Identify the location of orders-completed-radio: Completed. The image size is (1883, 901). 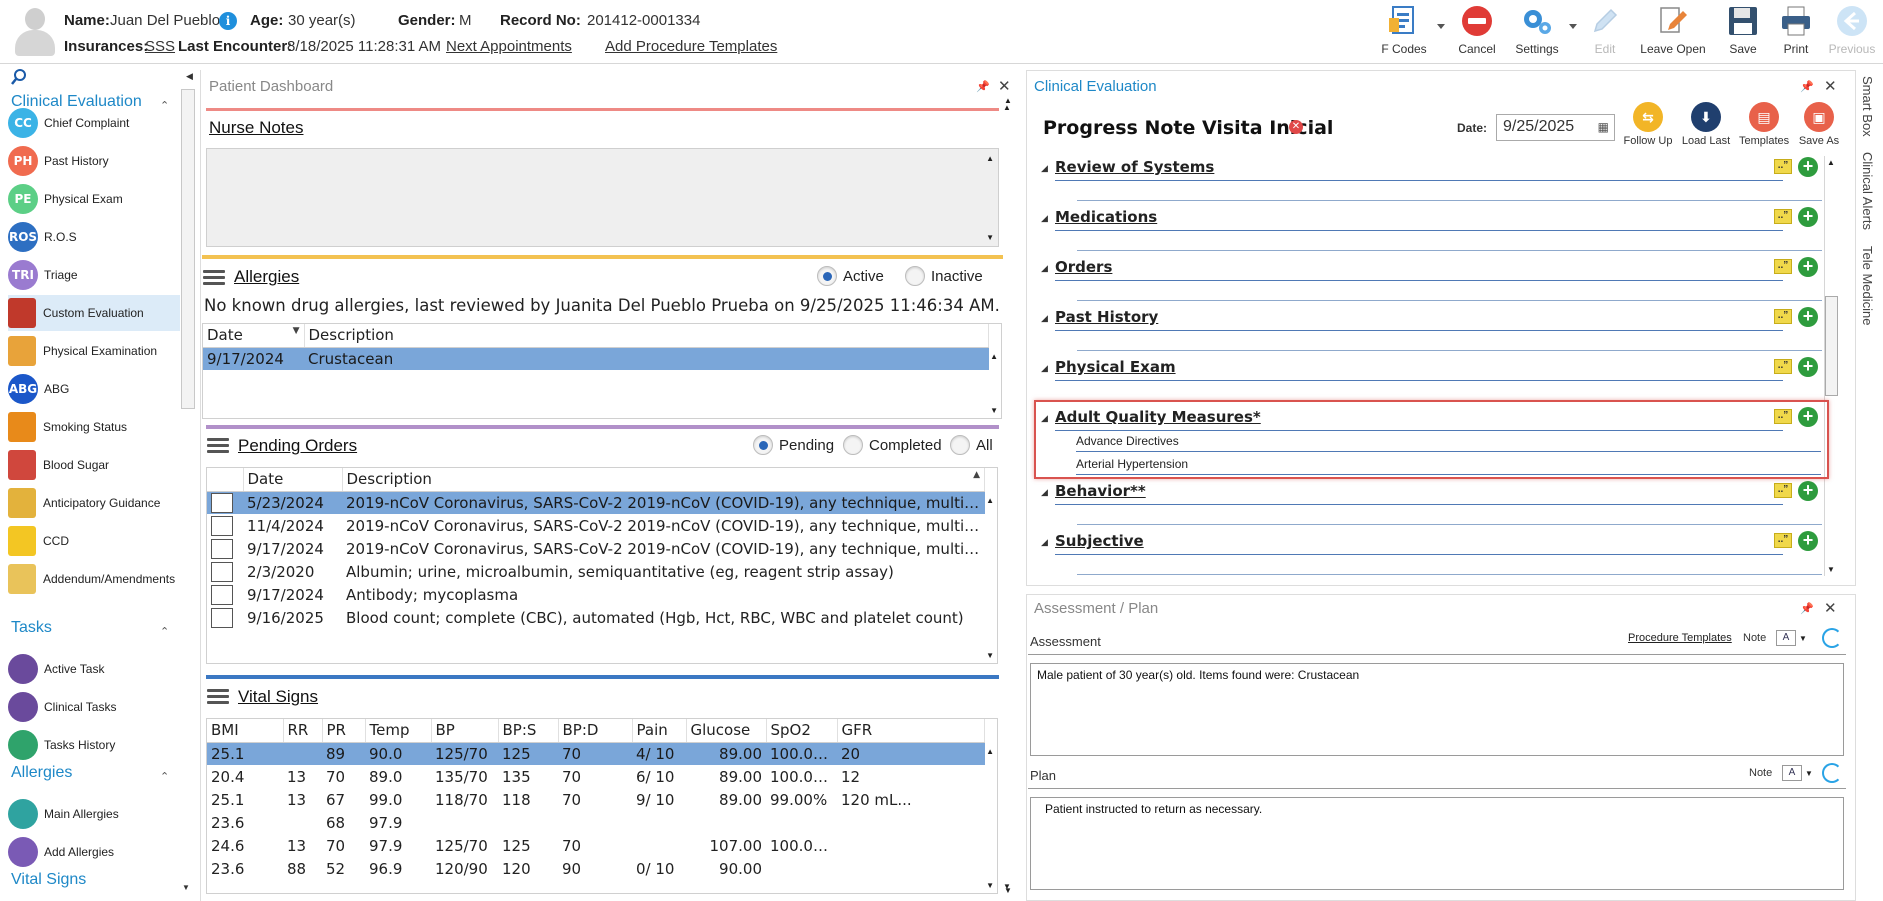
(892, 445).